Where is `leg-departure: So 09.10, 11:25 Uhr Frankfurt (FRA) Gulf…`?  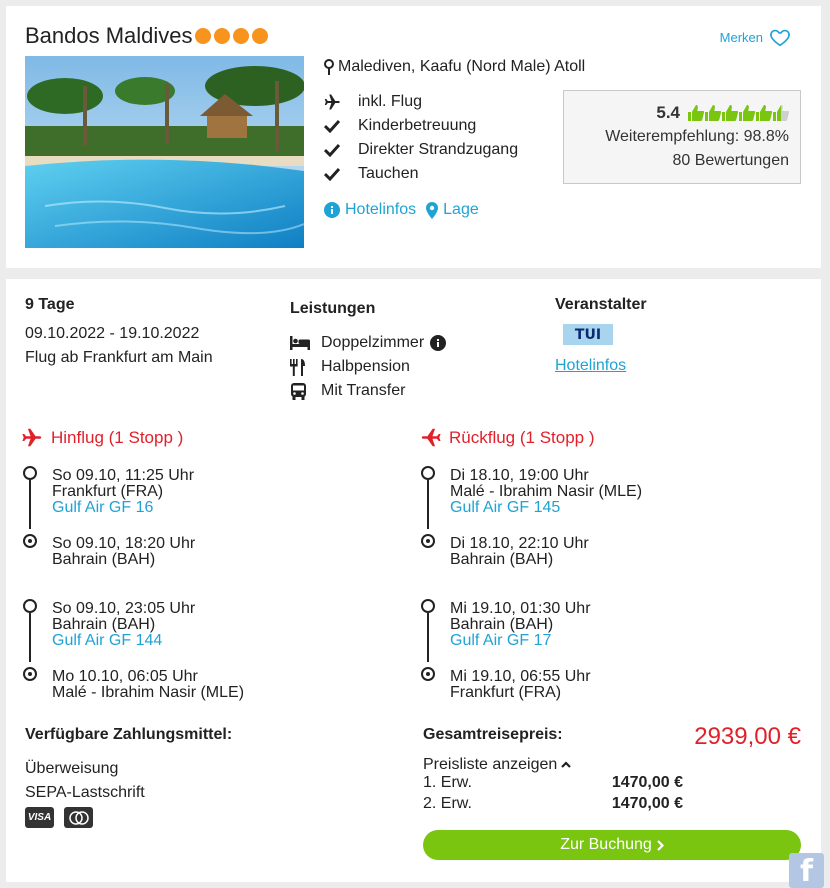 leg-departure: So 09.10, 11:25 Uhr Frankfurt (FRA) Gulf… is located at coordinates (123, 491).